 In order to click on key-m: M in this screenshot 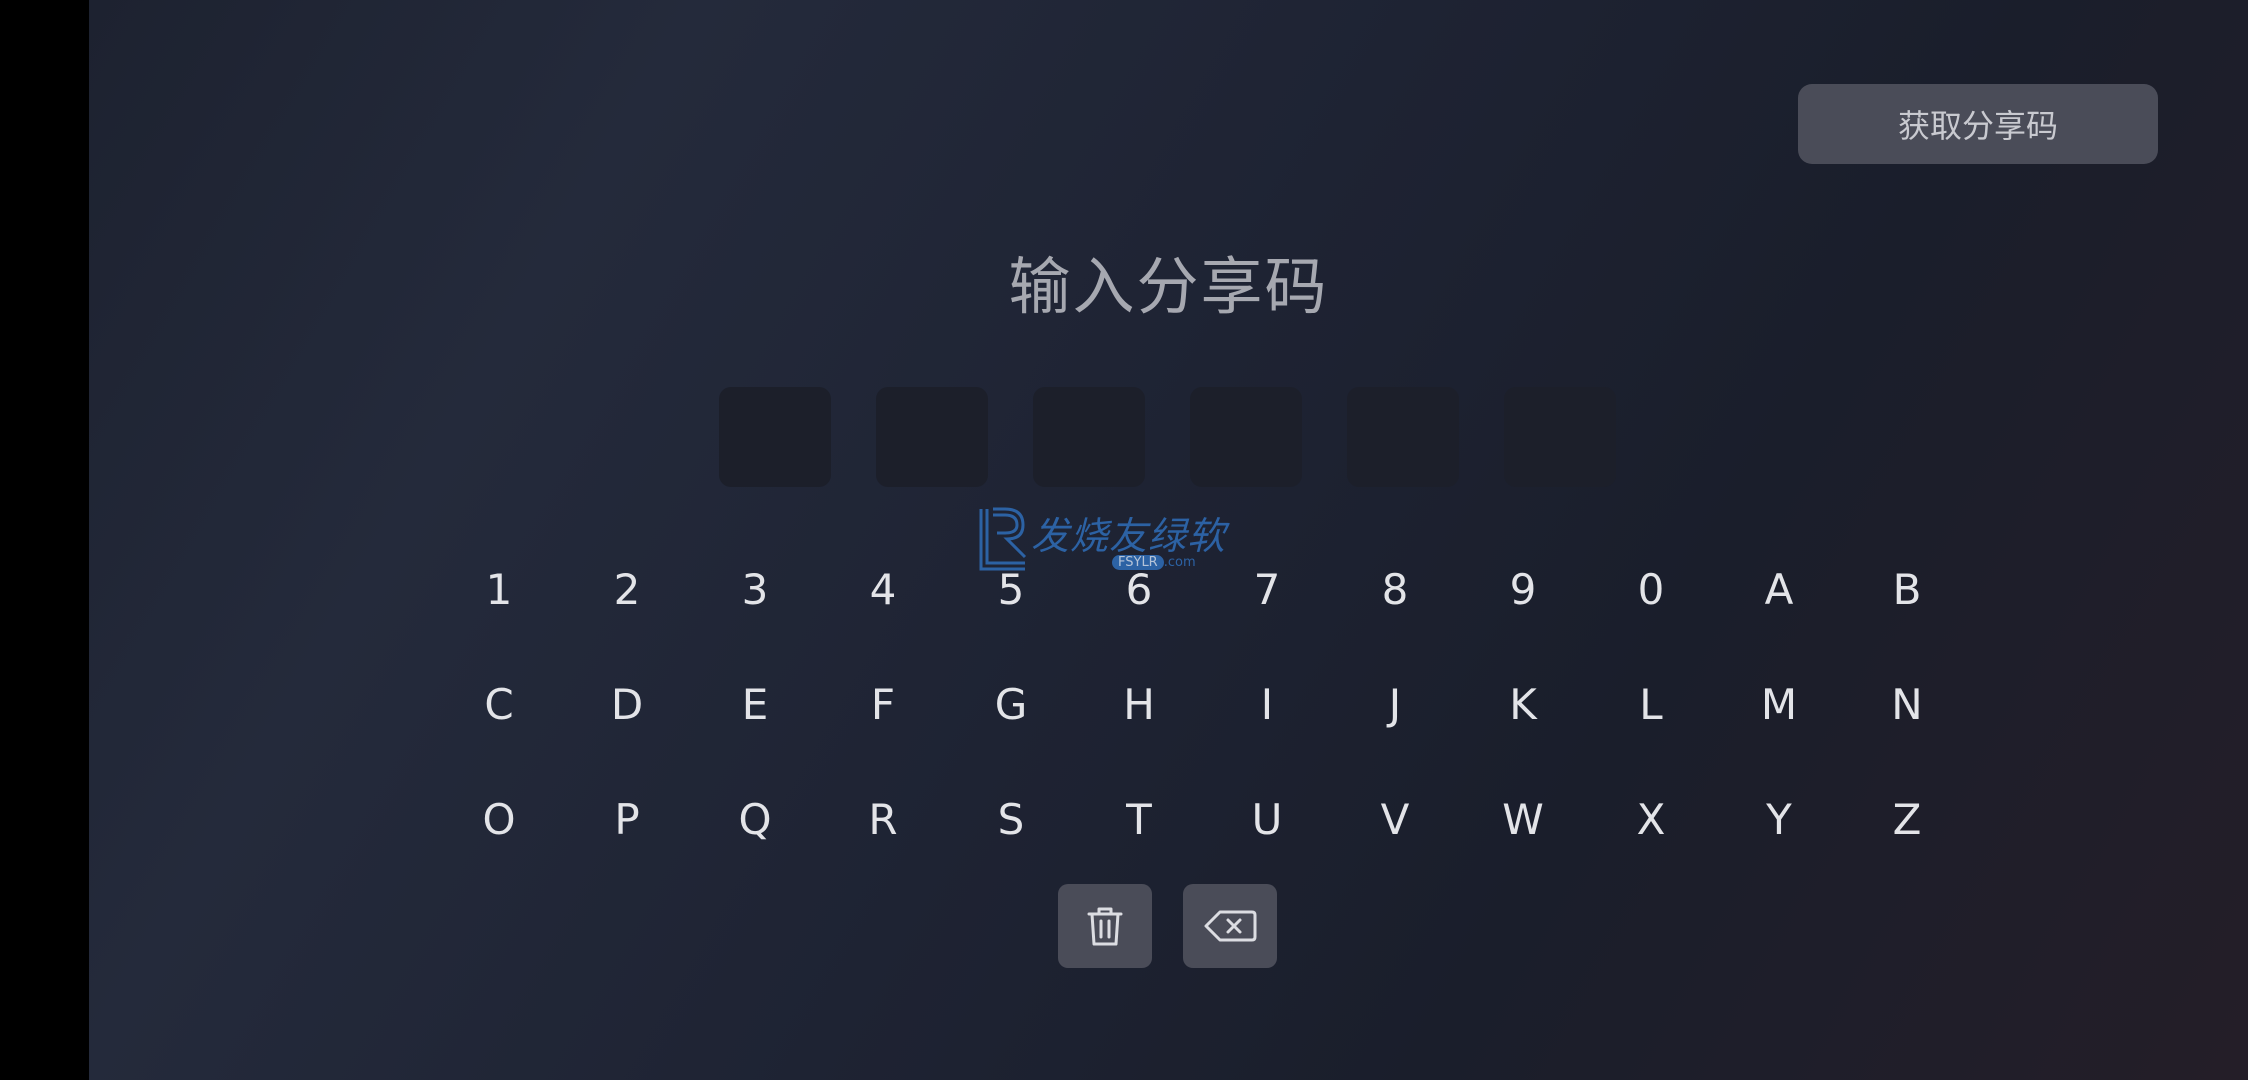, I will do `click(1779, 704)`.